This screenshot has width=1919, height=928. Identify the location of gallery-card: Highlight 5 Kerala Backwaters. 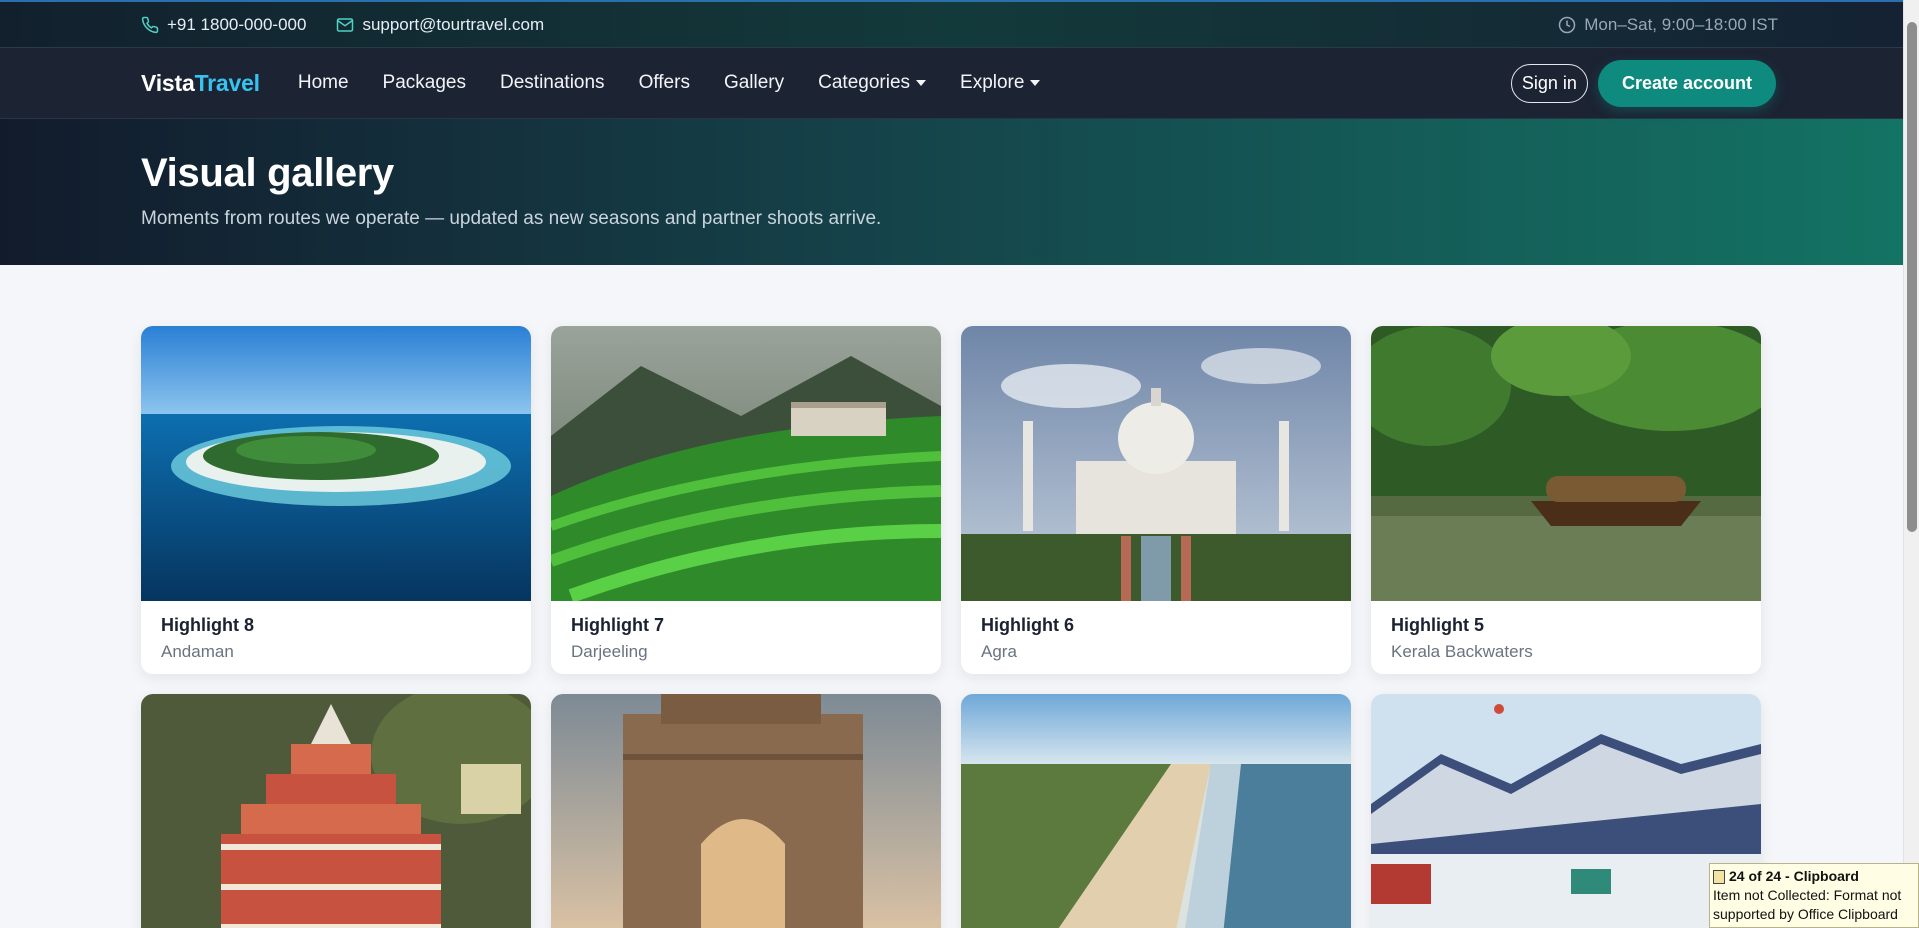
(1566, 500).